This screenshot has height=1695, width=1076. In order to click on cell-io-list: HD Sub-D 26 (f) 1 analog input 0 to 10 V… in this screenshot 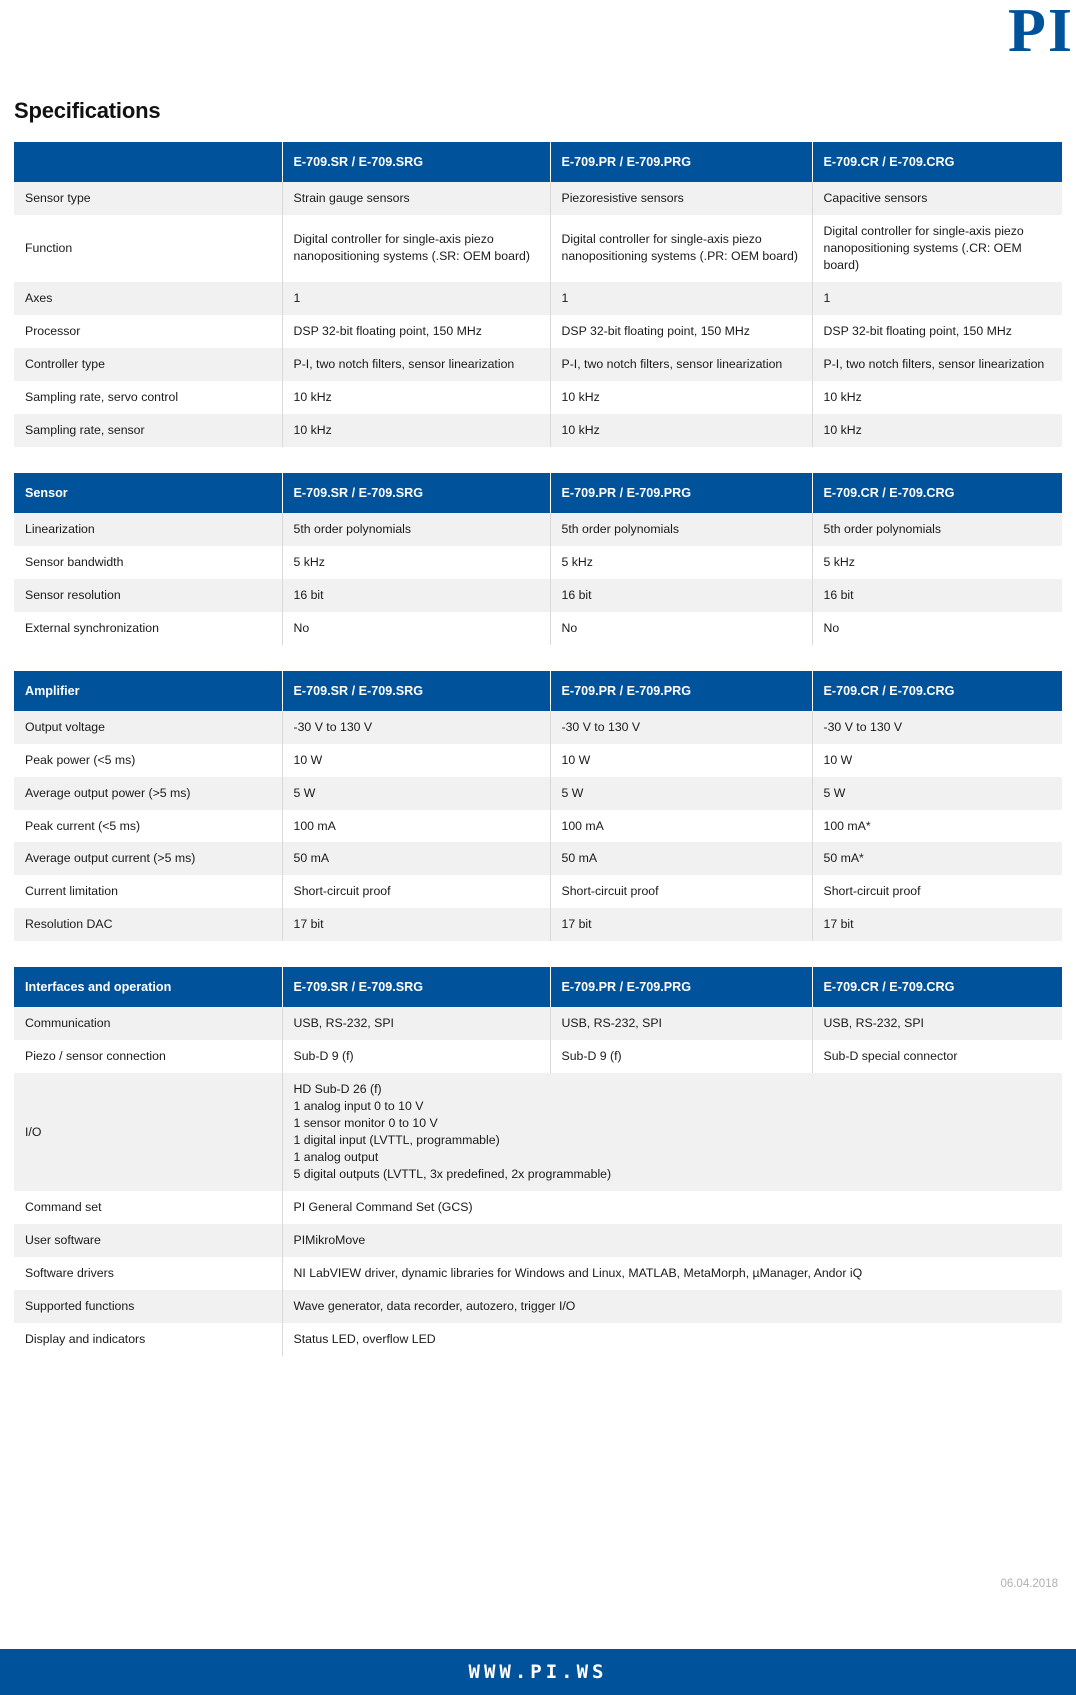, I will do `click(672, 1132)`.